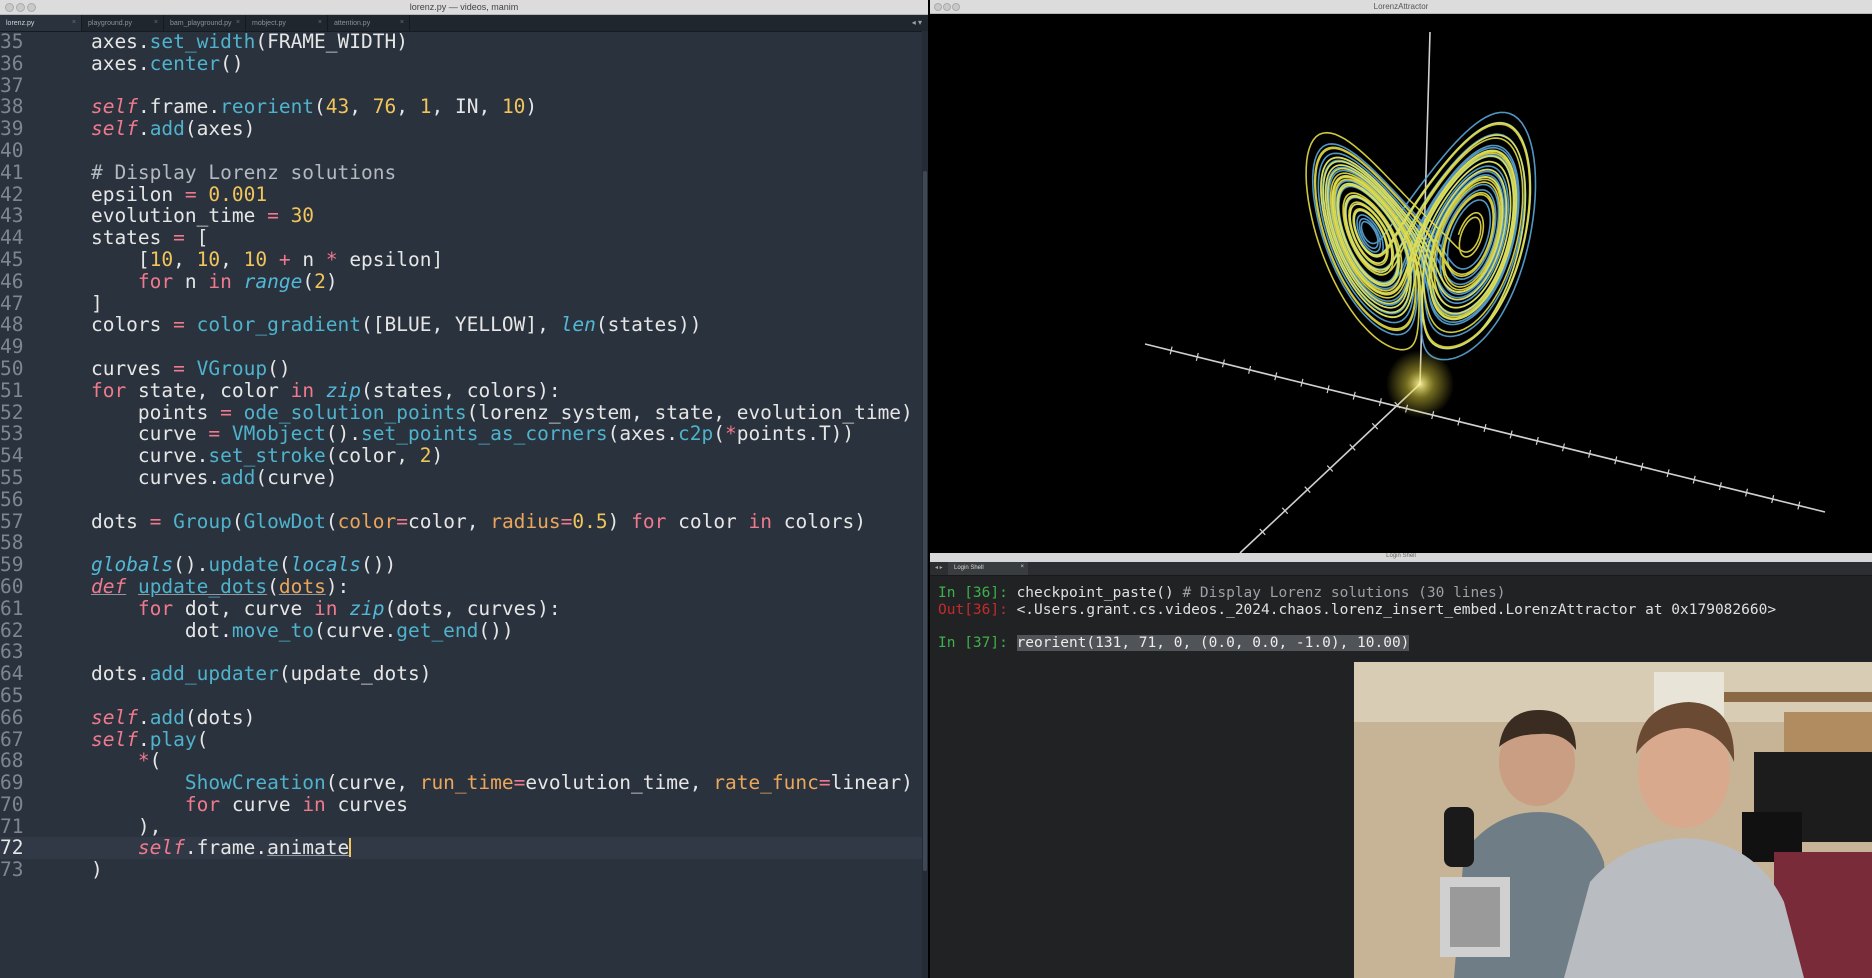 This screenshot has height=978, width=1872. Describe the element at coordinates (12, 783) in the screenshot. I see `line-number: 69` at that location.